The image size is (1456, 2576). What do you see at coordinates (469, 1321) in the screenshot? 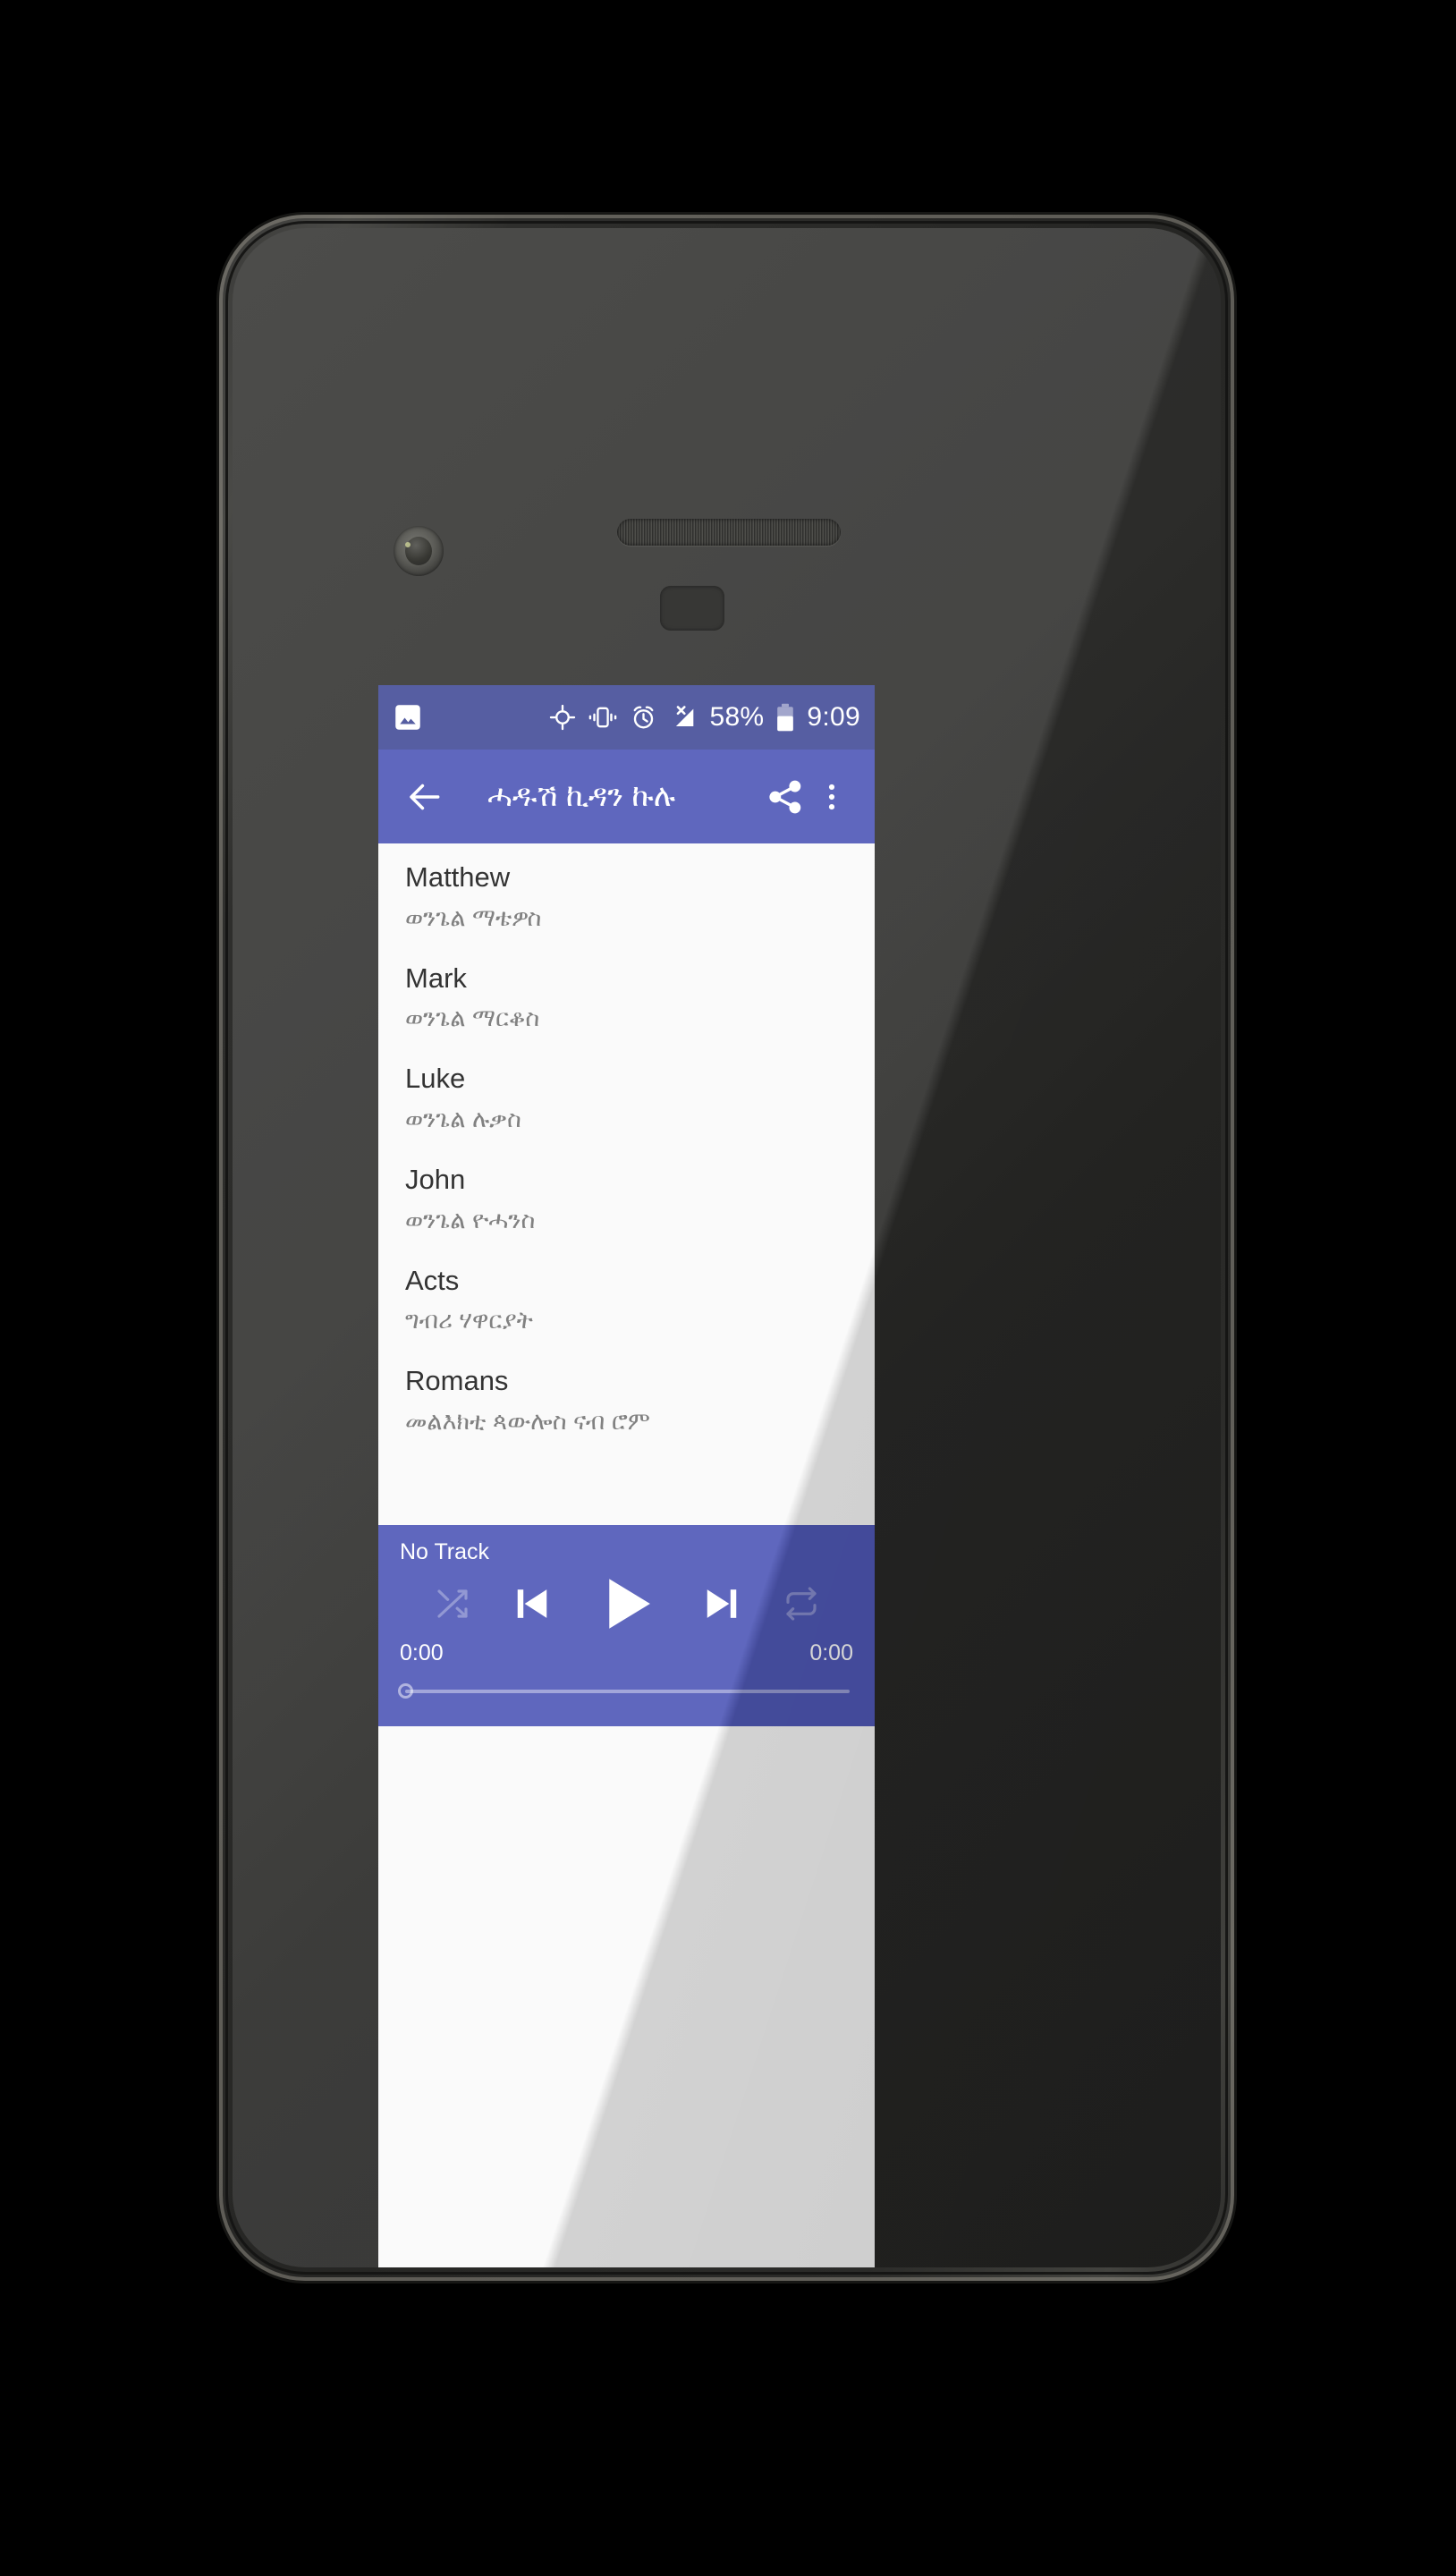
I see `list-item-subtitle: ግብሪ ሃዋርያት` at bounding box center [469, 1321].